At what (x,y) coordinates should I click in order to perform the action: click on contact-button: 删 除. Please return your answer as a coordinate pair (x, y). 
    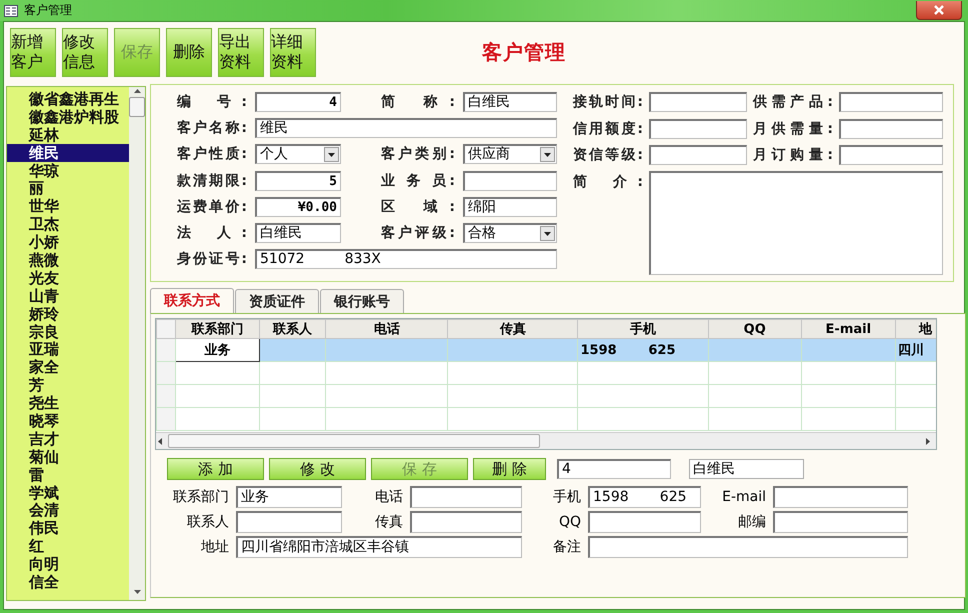
    Looking at the image, I should click on (509, 469).